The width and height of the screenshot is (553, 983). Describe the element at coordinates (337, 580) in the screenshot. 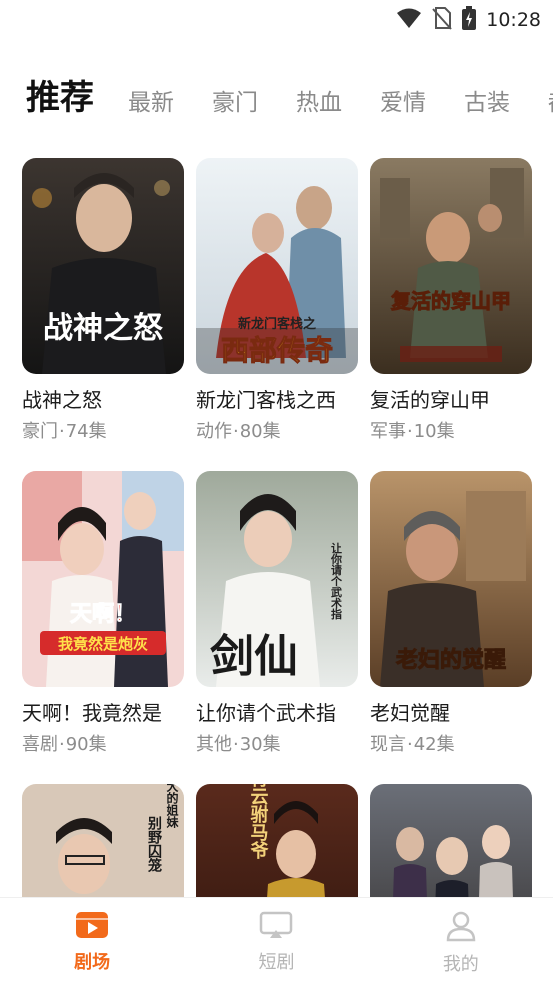

I see `cover-subtitle-text: 让你请个武术指` at that location.